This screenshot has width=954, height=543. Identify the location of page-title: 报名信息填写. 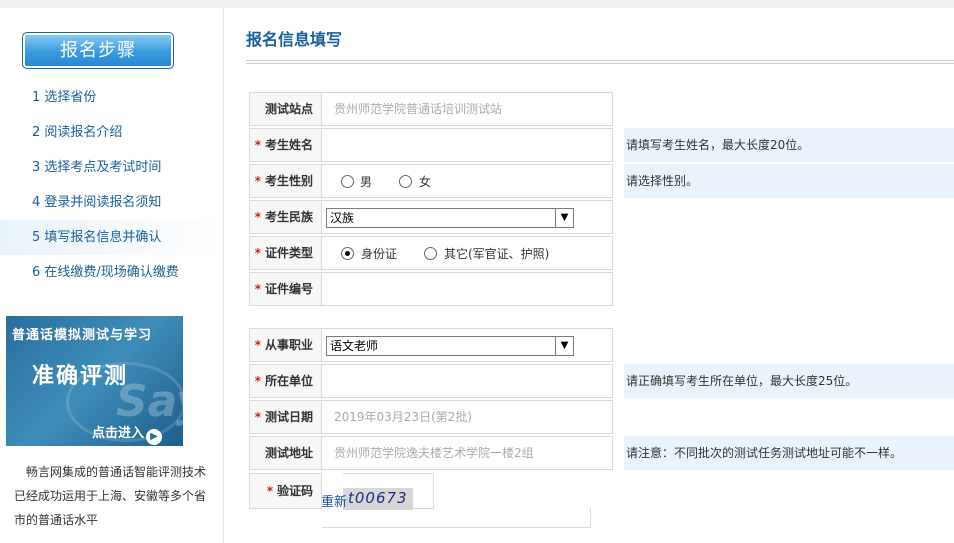
(294, 39).